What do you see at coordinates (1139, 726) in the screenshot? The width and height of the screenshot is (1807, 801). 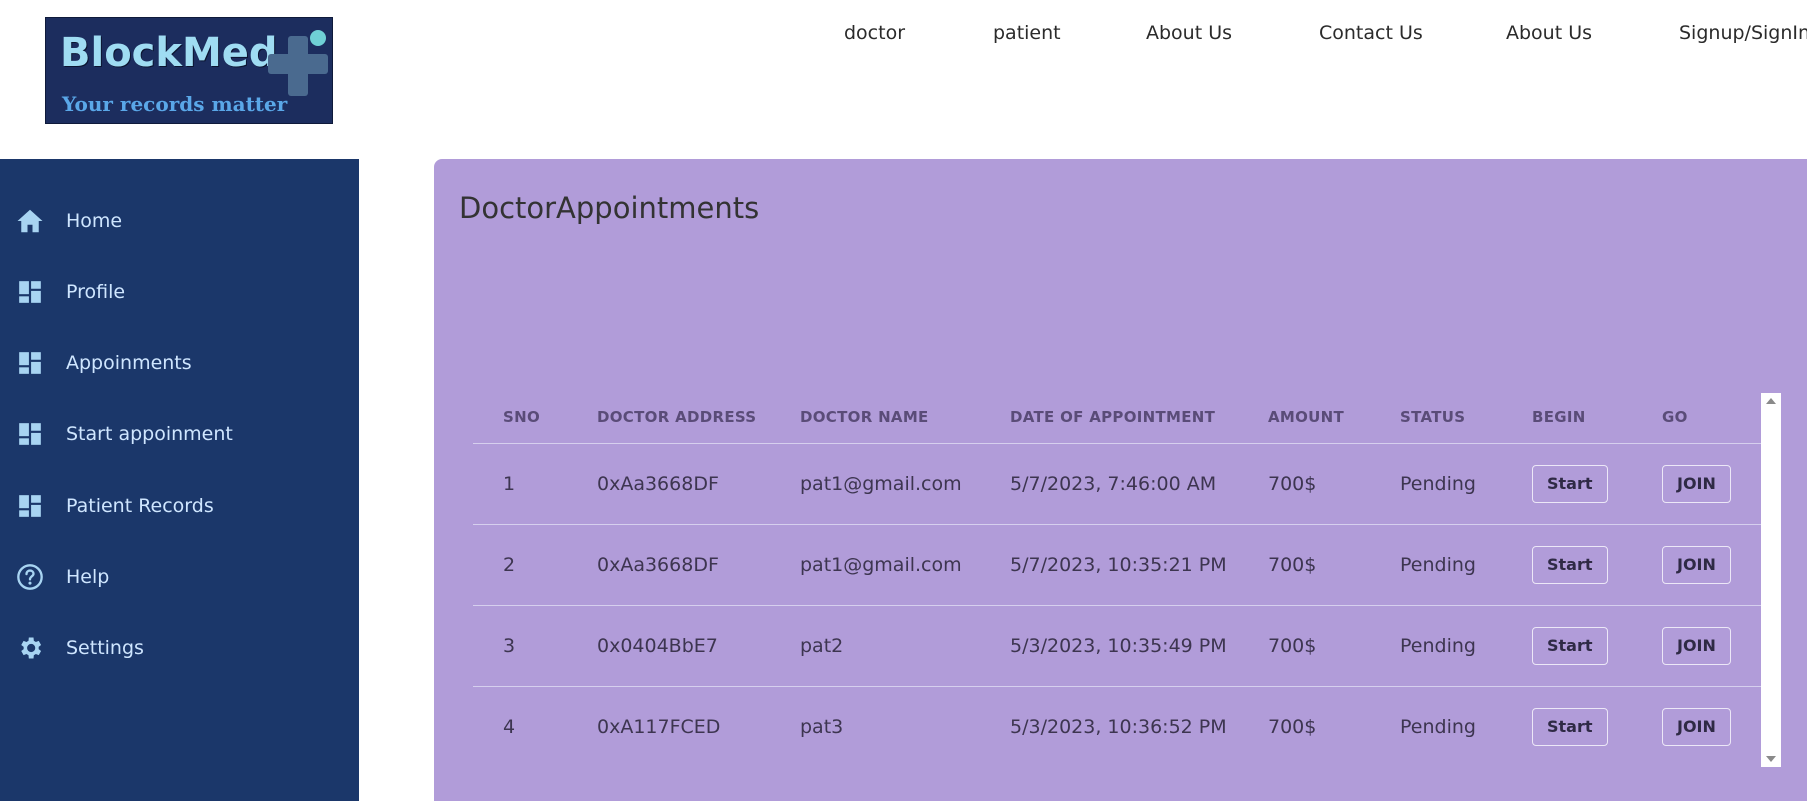 I see `cell-date: 5/3/2023, 10:36:52 PM` at bounding box center [1139, 726].